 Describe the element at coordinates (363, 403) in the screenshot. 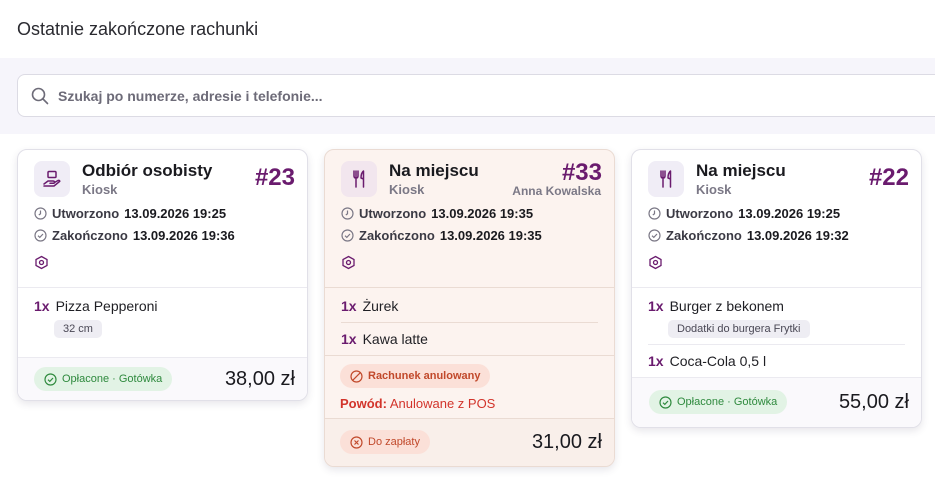

I see `reason-label: Powód:` at that location.